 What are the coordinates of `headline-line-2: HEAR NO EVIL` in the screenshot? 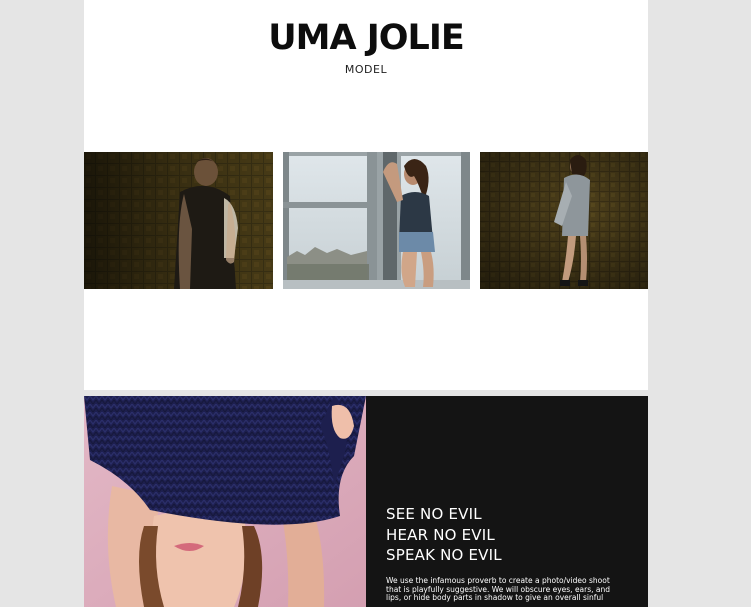 It's located at (440, 534).